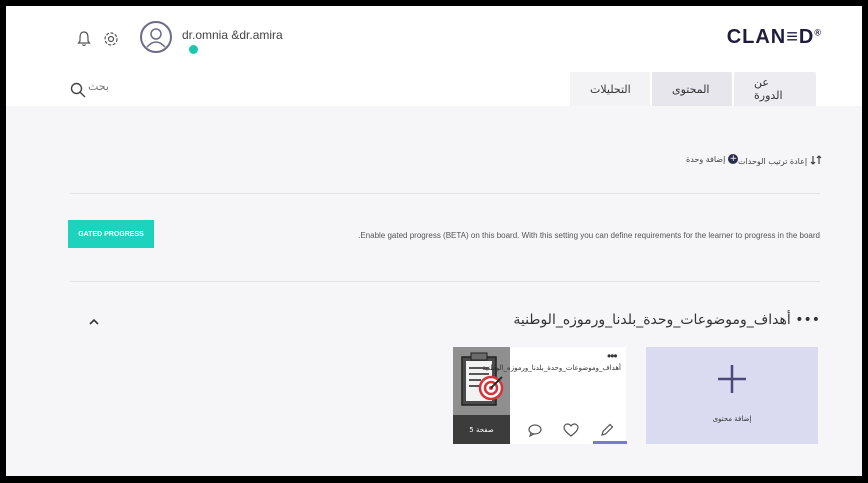  What do you see at coordinates (551, 368) in the screenshot?
I see `card-title: أهداف_وموضوعات_وحدة_بلدنا_ورموزه_الوطنية` at bounding box center [551, 368].